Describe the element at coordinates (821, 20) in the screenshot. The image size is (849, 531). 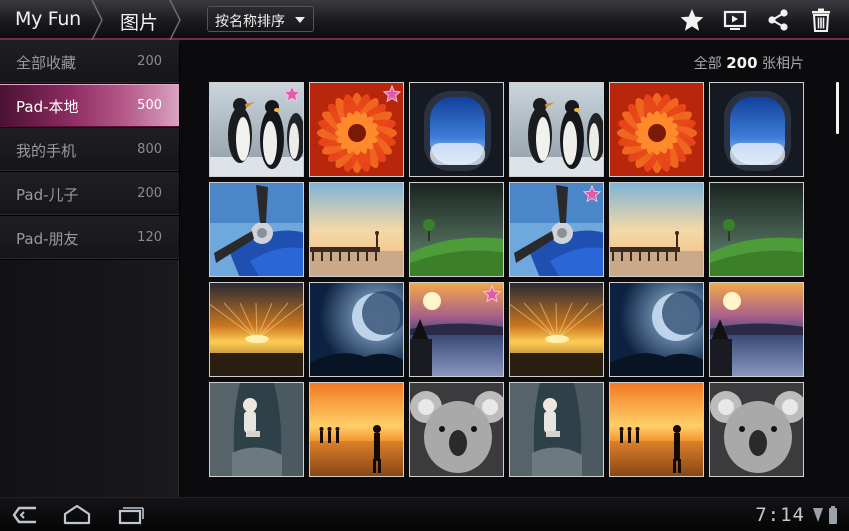
I see `trash-icon` at that location.